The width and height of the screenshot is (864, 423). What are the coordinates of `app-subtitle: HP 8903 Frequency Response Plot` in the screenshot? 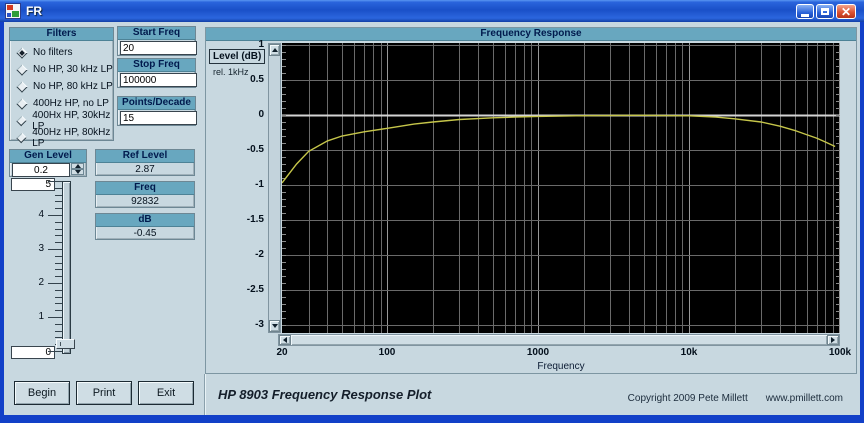 It's located at (325, 394).